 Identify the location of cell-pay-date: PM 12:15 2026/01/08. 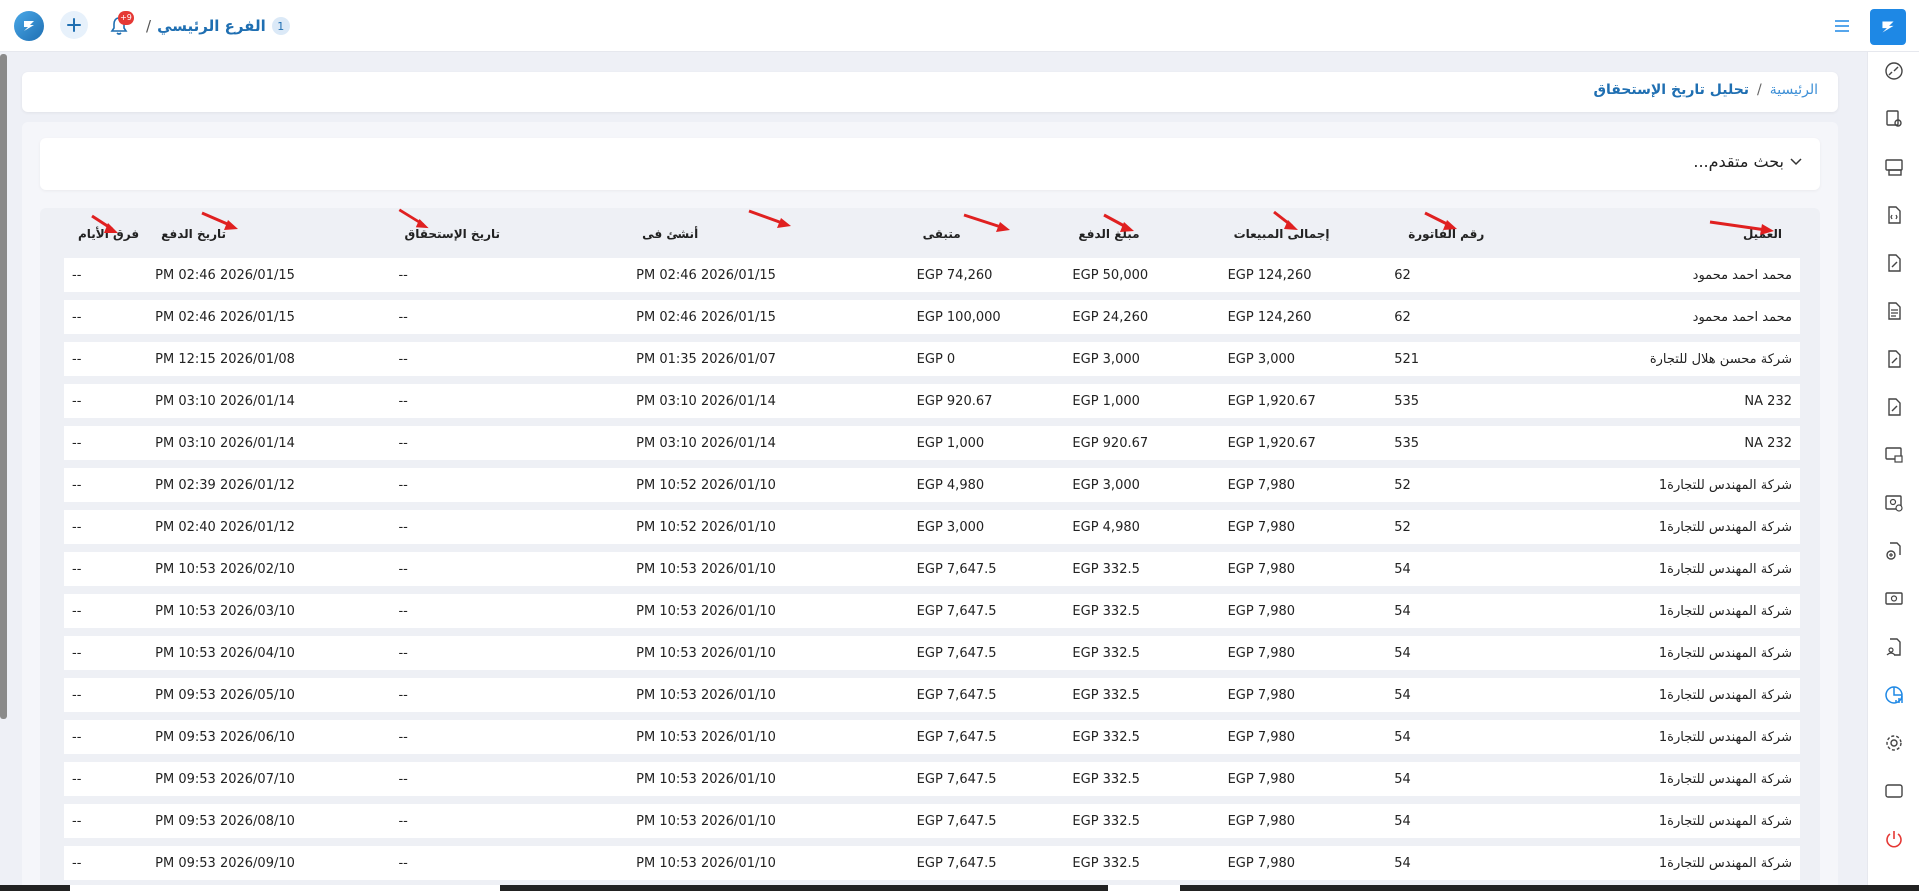
(269, 359).